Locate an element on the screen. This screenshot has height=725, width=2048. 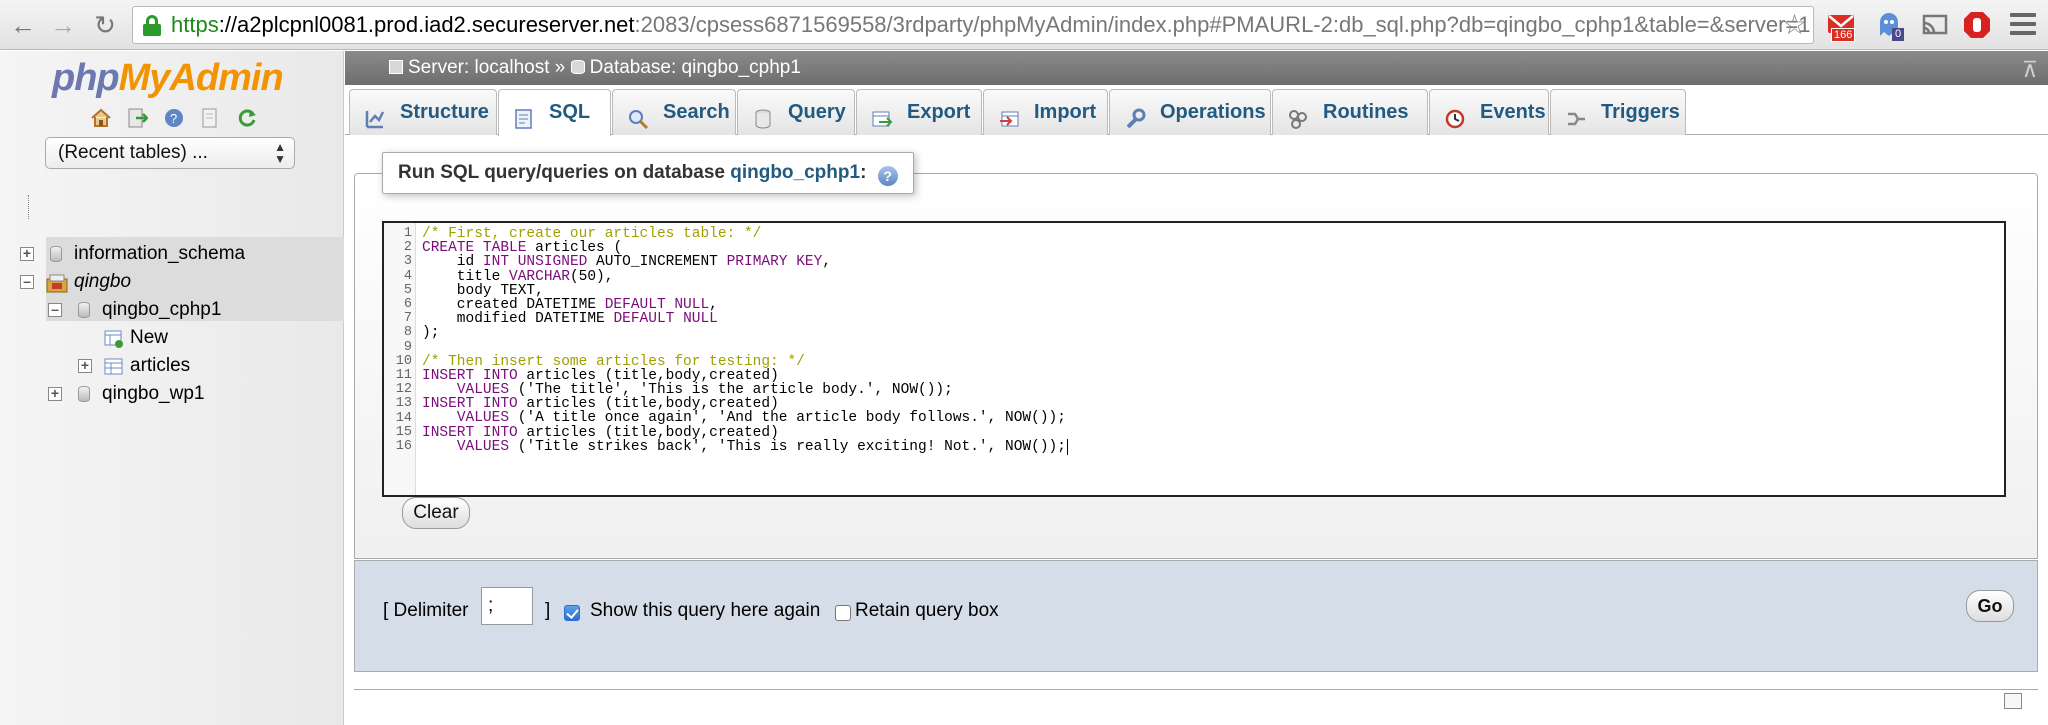
show-query-label: Show this query here again is located at coordinates (705, 611).